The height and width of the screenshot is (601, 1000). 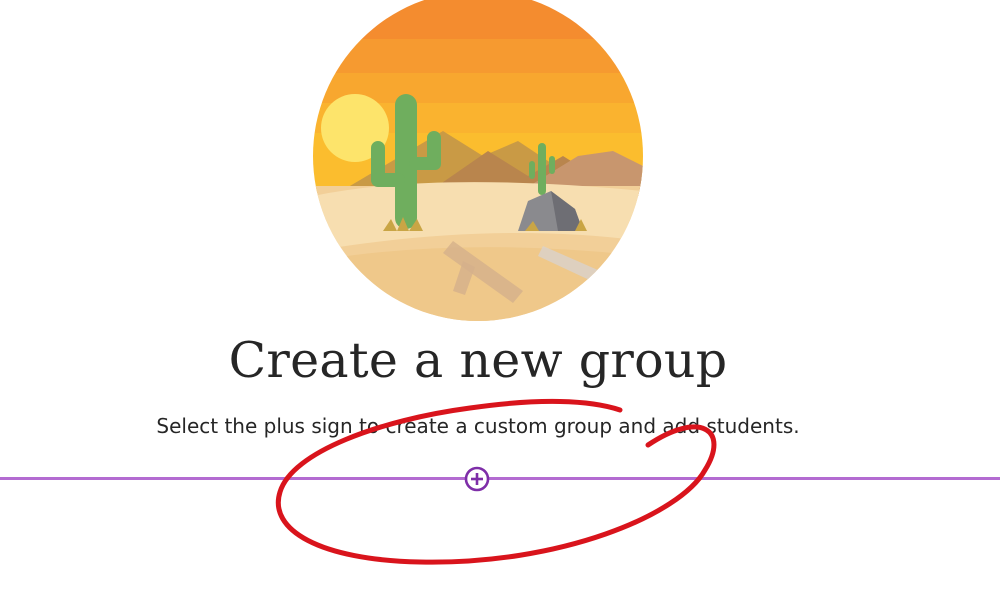 I want to click on add-group-button, so click(x=477, y=479).